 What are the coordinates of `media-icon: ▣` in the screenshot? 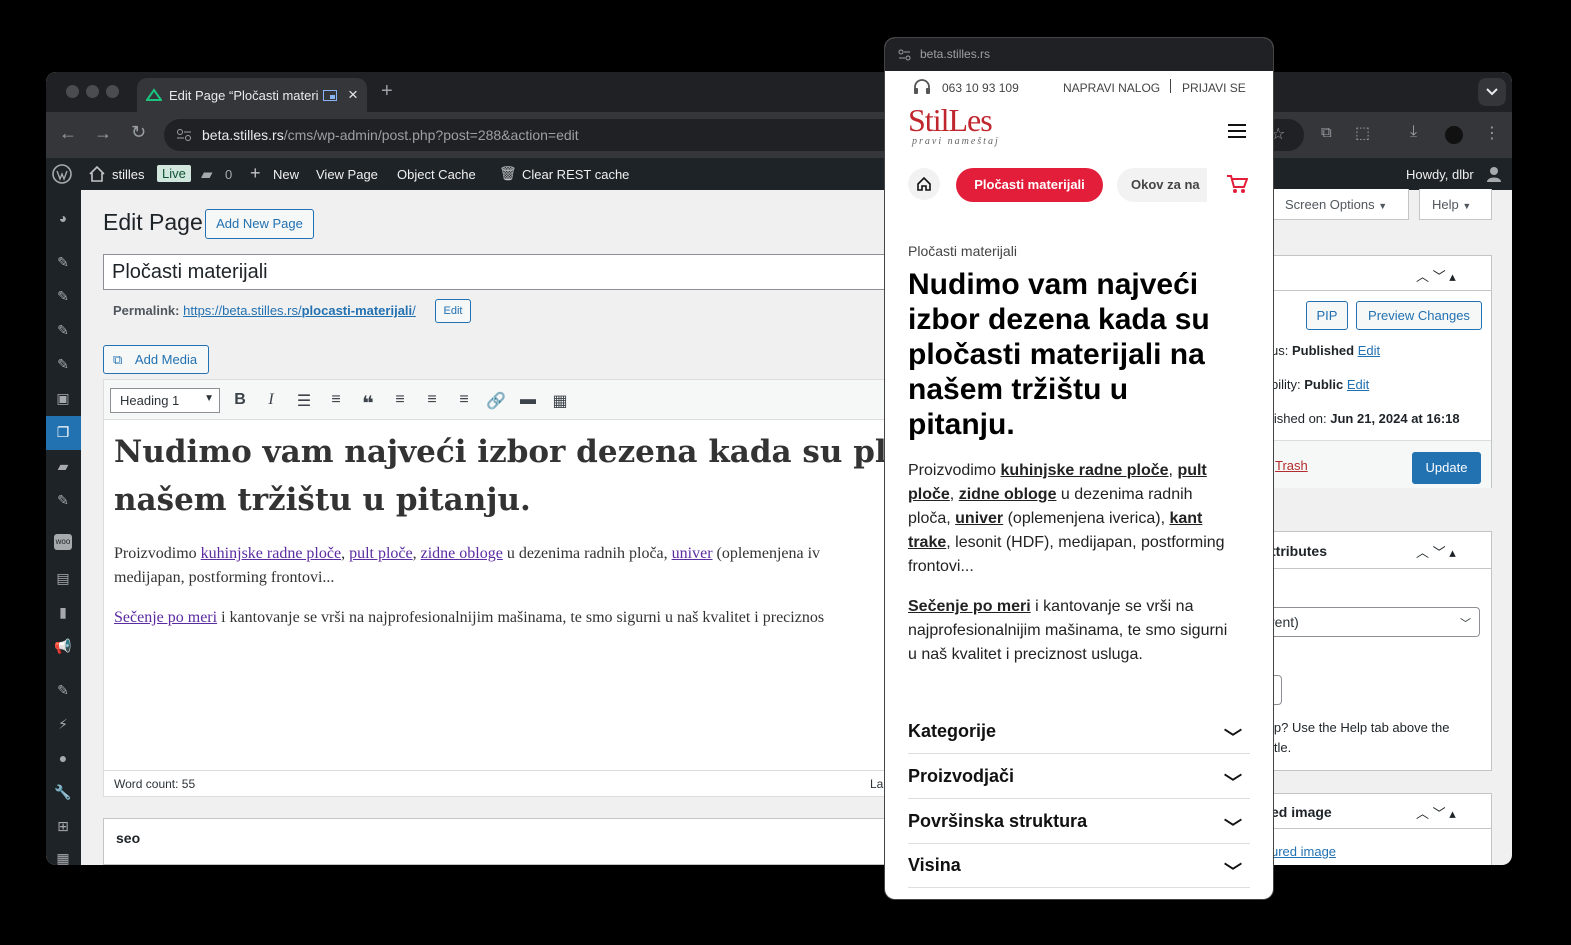 It's located at (63, 398).